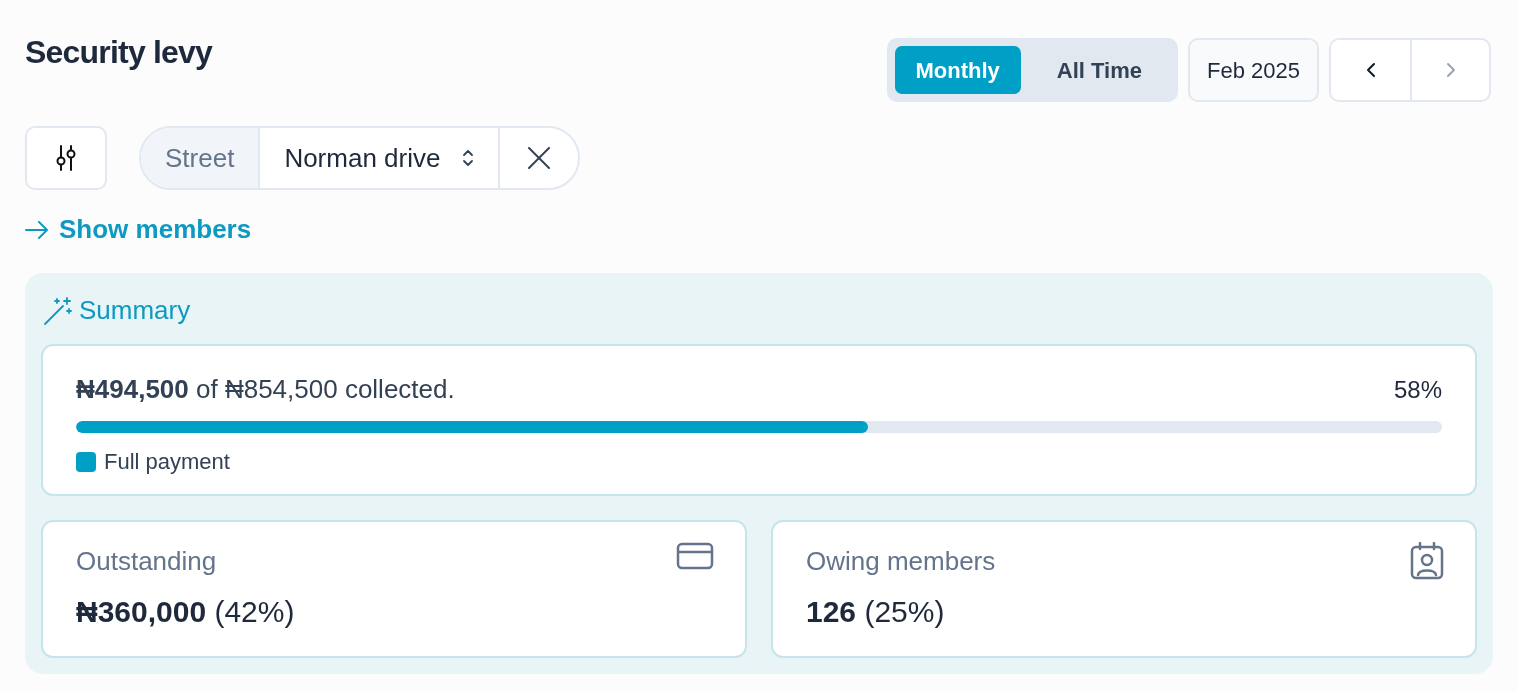 This screenshot has width=1518, height=692. What do you see at coordinates (58, 310) in the screenshot?
I see `magic-wand-icon` at bounding box center [58, 310].